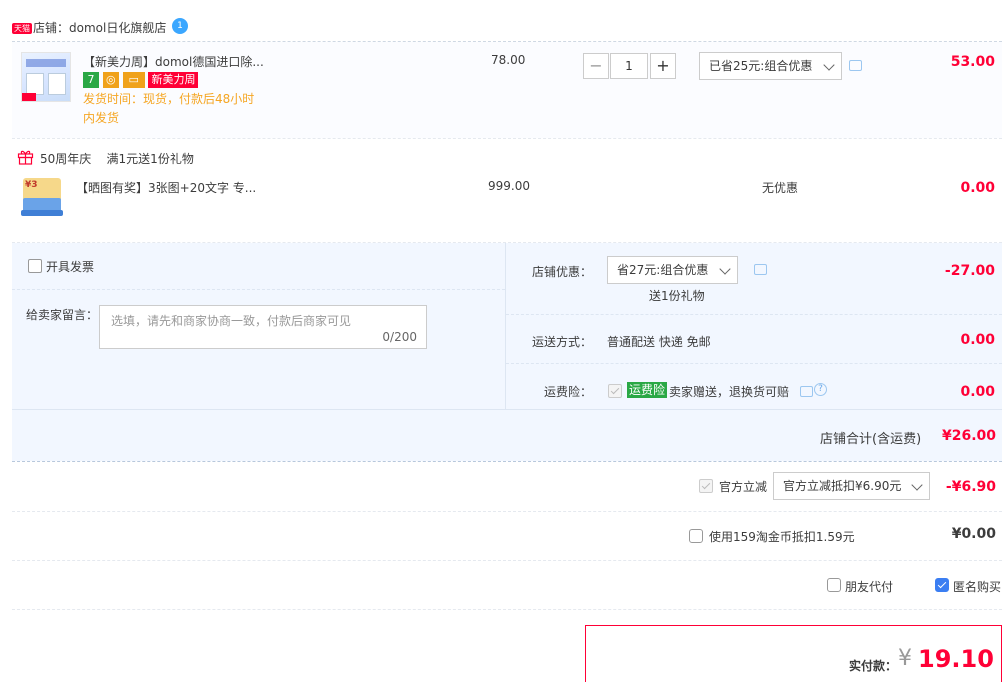 The image size is (1004, 682). Describe the element at coordinates (66, 159) in the screenshot. I see `gift-event: 50周年庆` at that location.